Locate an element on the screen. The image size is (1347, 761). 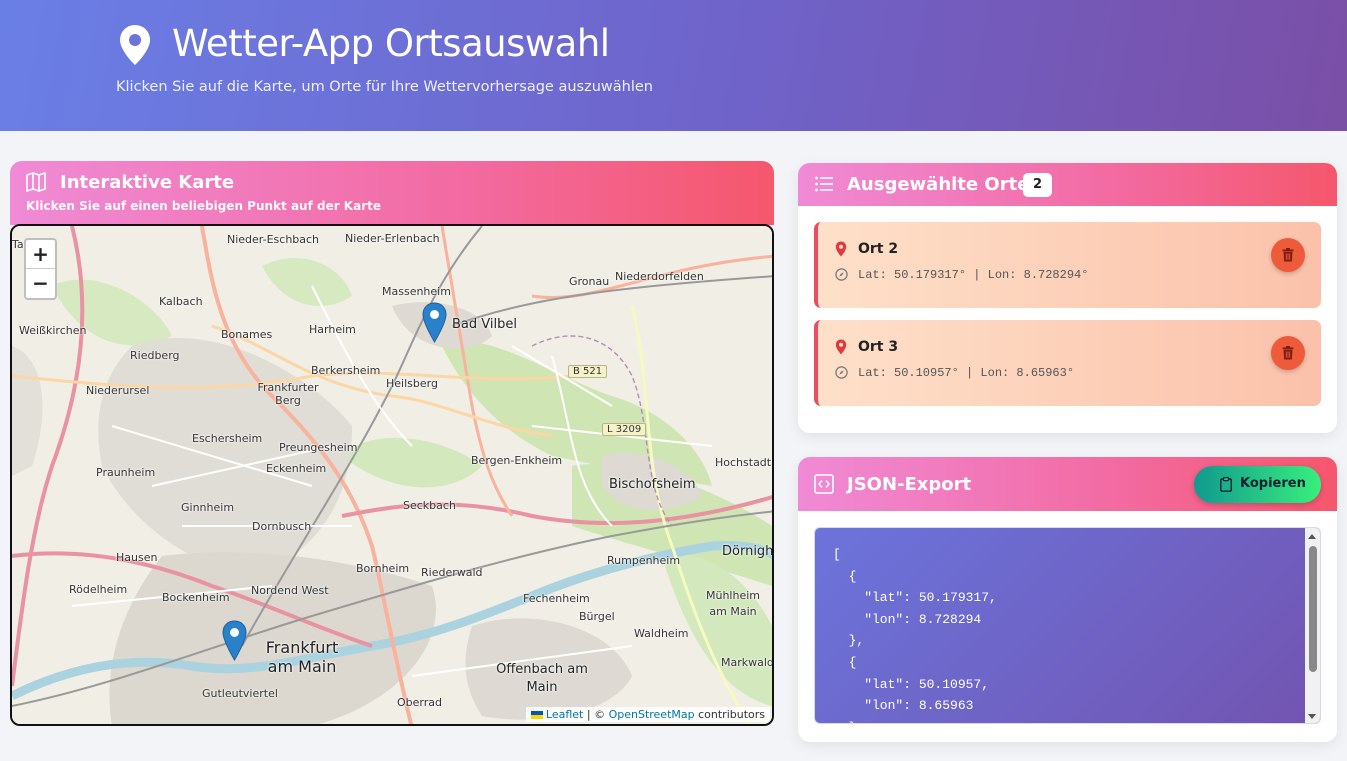
copy-button: Kopieren is located at coordinates (1257, 484).